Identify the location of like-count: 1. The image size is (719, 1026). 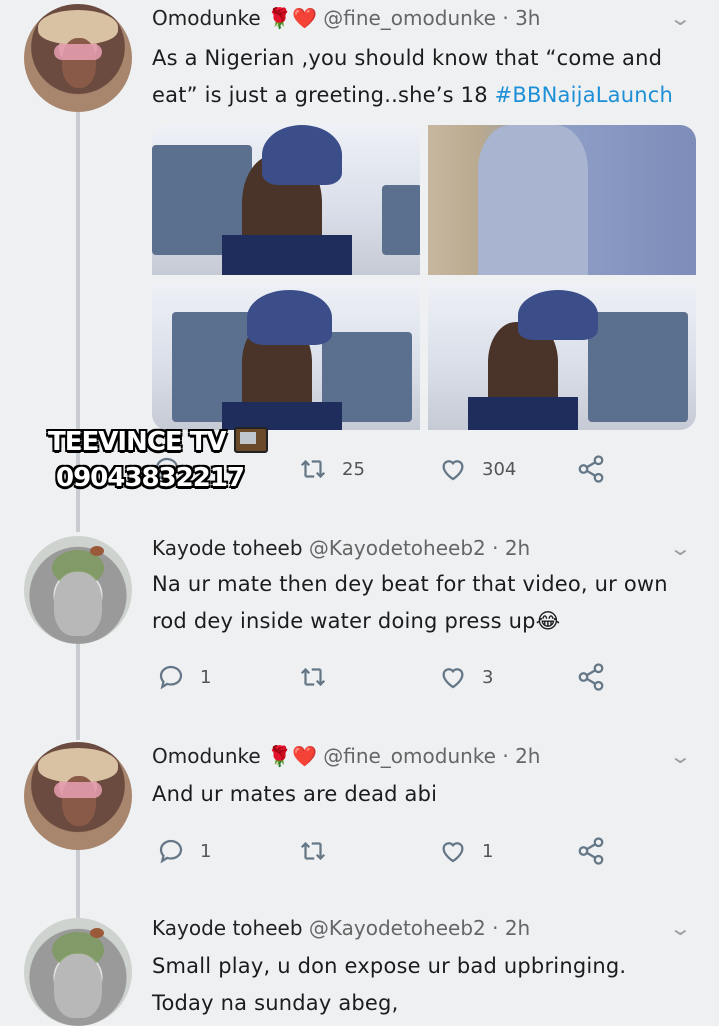
(488, 851).